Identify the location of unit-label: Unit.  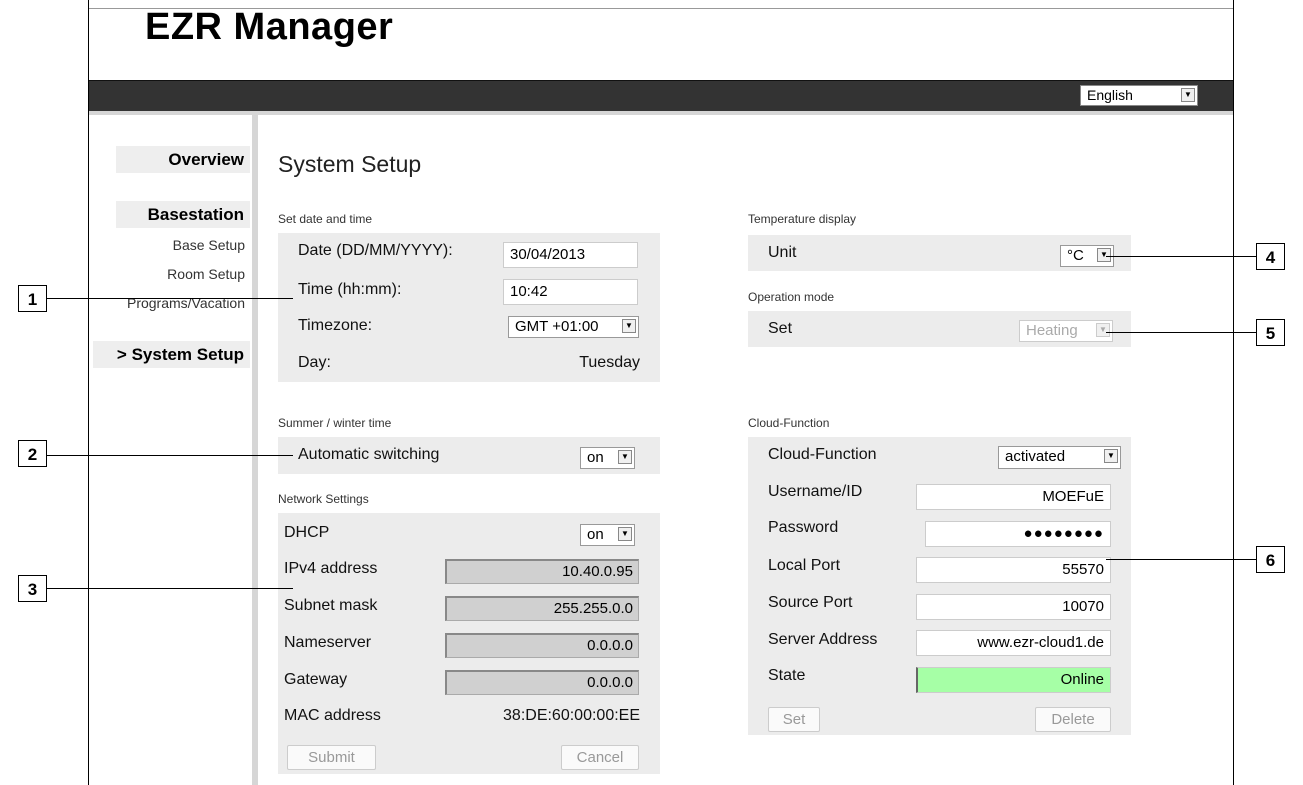
(782, 252).